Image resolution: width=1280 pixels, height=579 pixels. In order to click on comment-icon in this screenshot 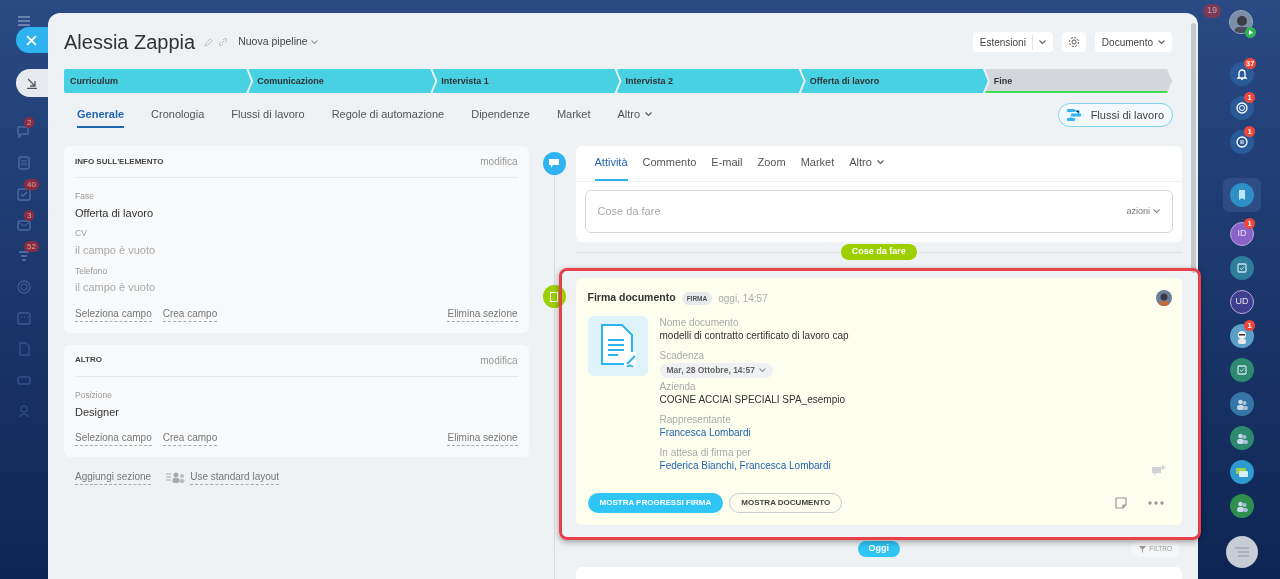, I will do `click(554, 163)`.